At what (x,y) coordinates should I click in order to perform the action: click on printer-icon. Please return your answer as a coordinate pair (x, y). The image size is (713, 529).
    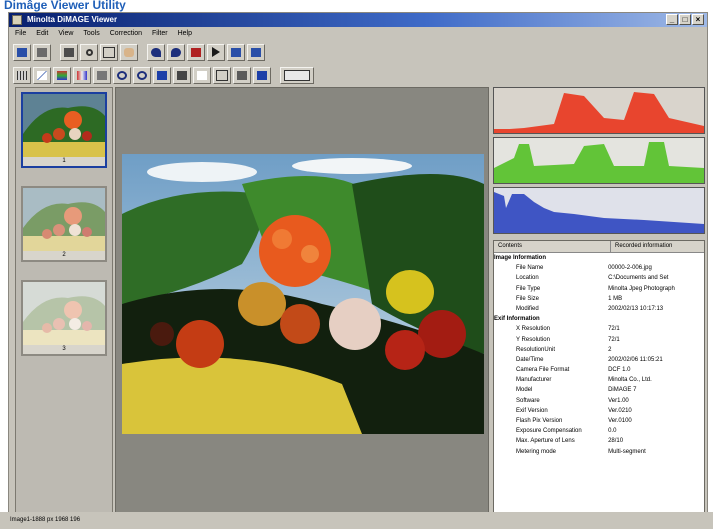
    Looking at the image, I should click on (69, 52).